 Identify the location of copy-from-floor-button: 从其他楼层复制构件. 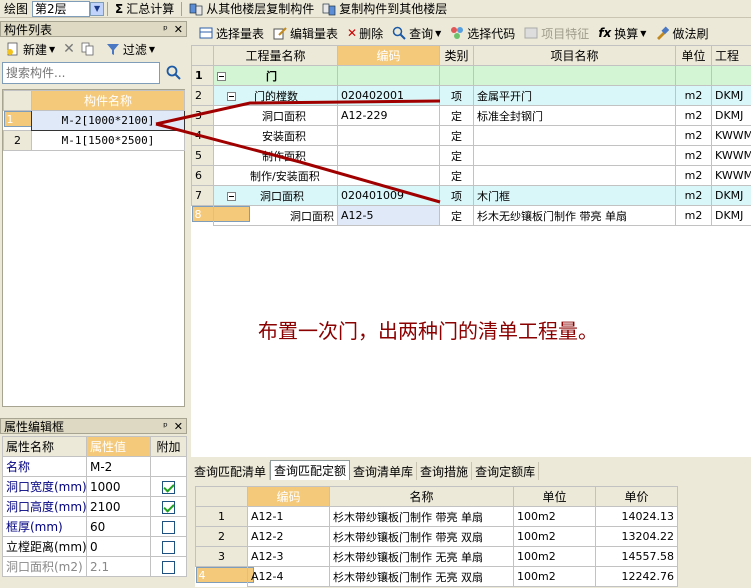
(251, 8).